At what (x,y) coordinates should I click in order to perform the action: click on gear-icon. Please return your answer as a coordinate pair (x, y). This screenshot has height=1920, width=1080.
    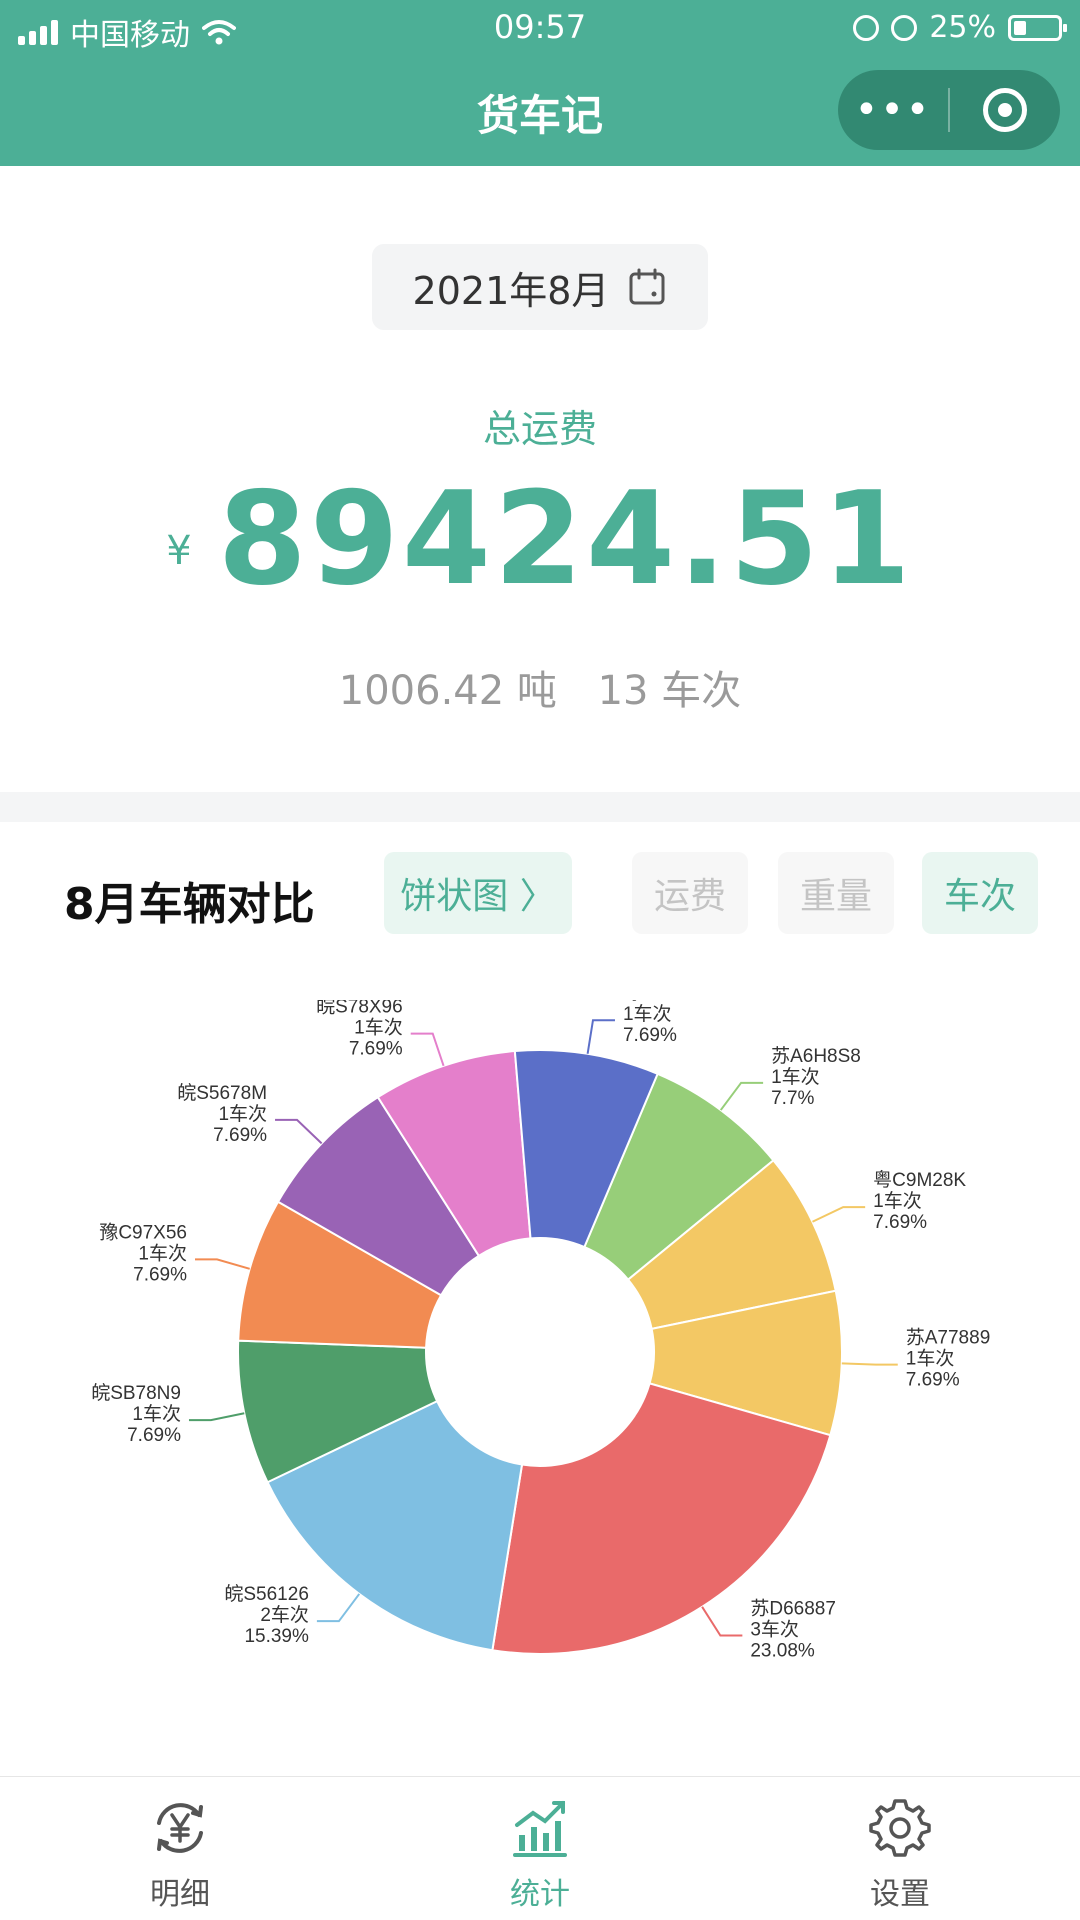
    Looking at the image, I should click on (900, 1828).